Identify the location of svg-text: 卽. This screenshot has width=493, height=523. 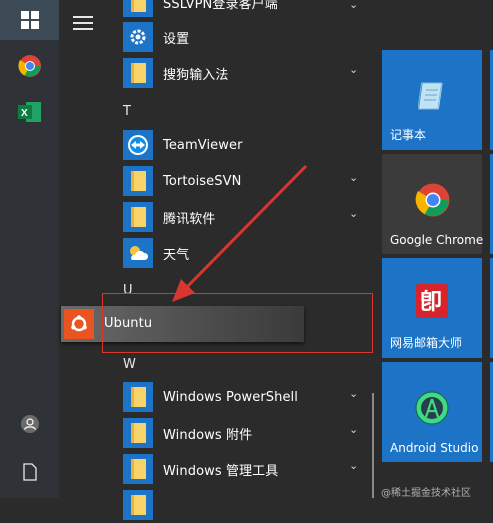
(431, 302).